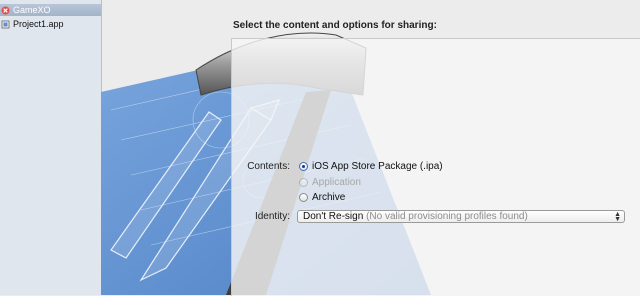  I want to click on list-item-label: GameXO, so click(32, 10).